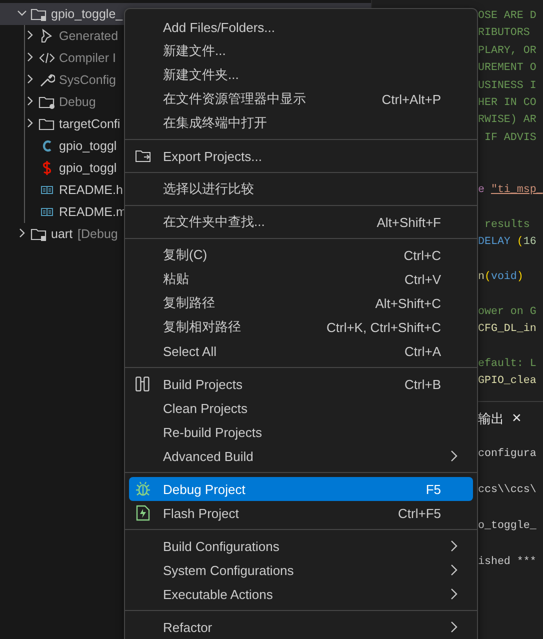 This screenshot has width=543, height=639. Describe the element at coordinates (87, 80) in the screenshot. I see `tree-item-label: SysConfig` at that location.